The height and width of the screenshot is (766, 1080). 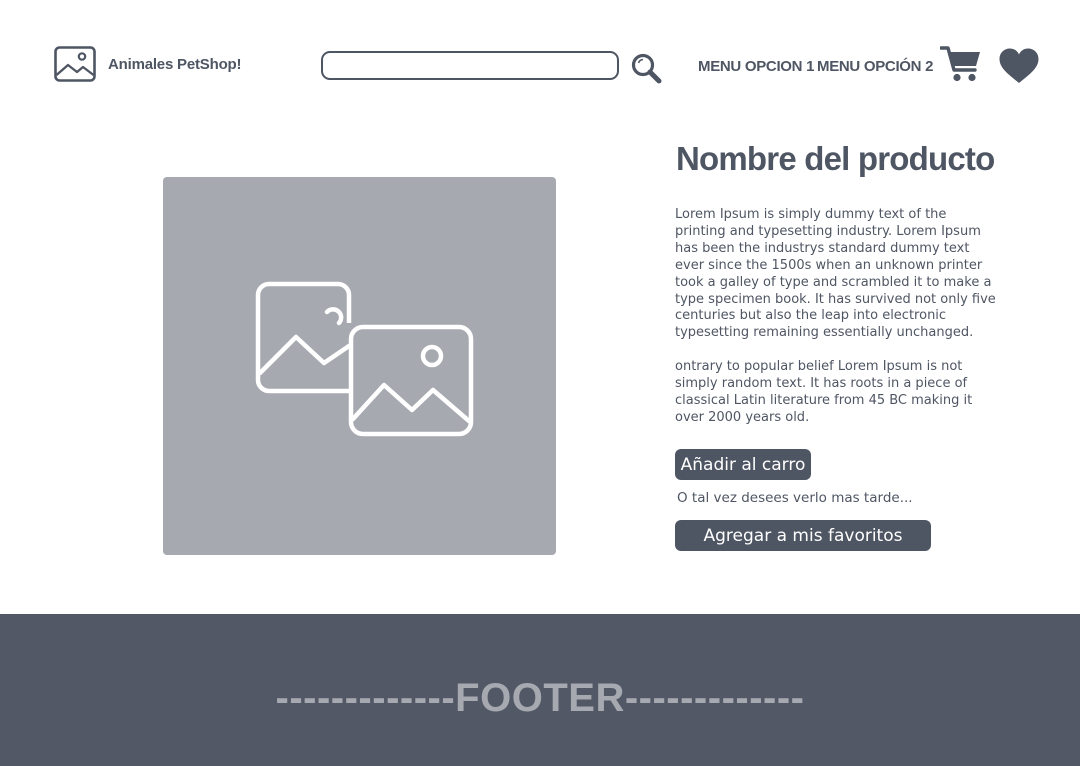 I want to click on menu-option-2: MENU OPCIÓN 2, so click(x=875, y=66).